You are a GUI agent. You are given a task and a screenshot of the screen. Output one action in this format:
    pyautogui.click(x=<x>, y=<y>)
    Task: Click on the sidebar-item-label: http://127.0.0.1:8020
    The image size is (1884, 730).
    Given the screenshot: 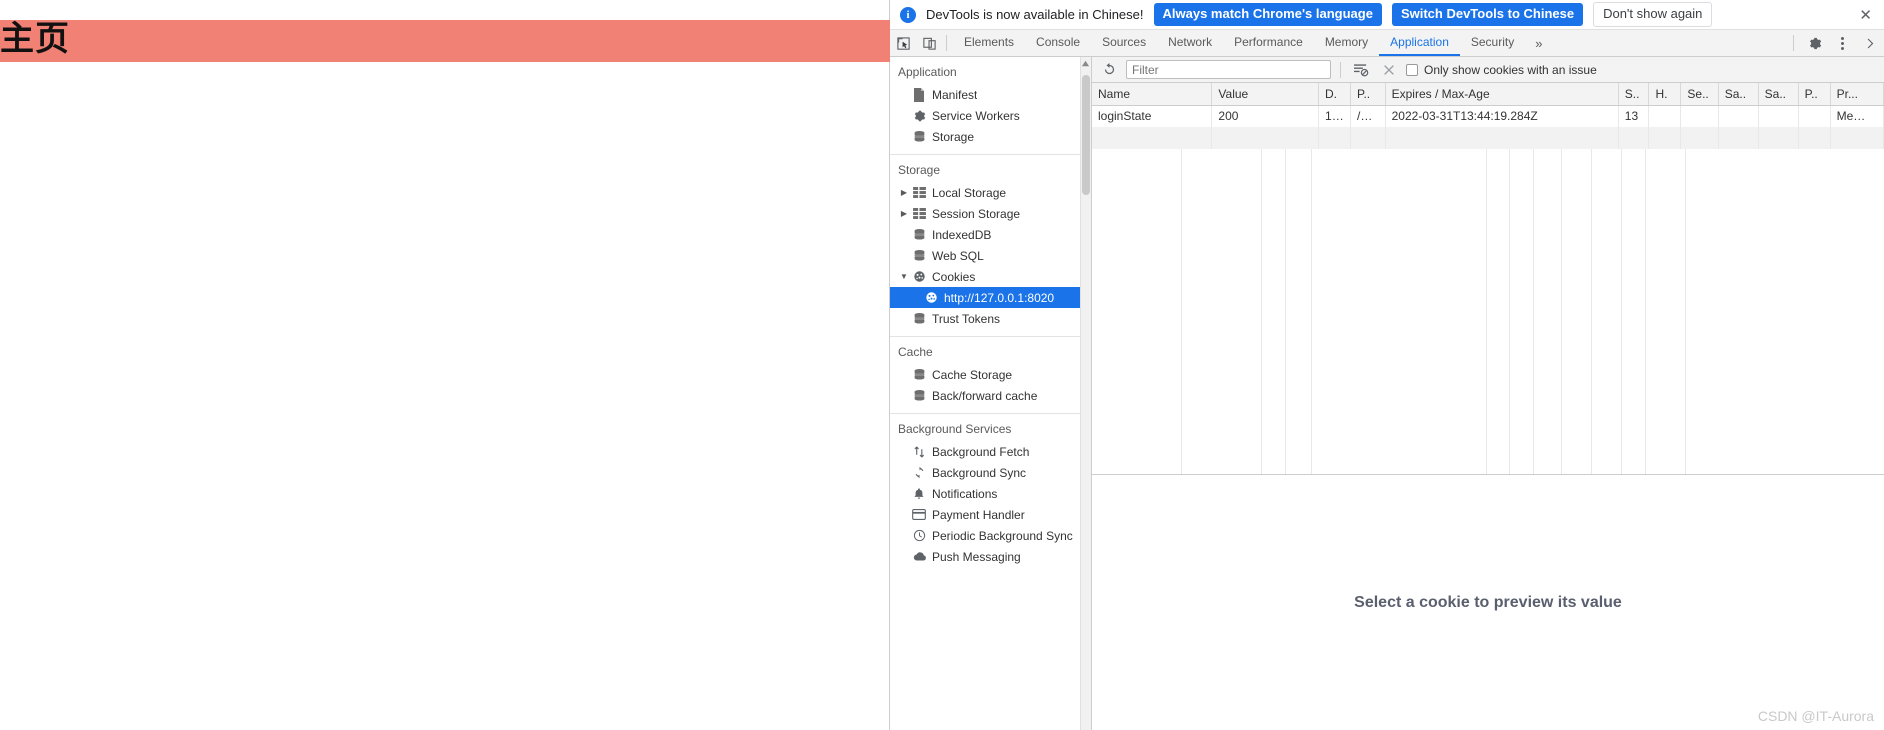 What is the action you would take?
    pyautogui.click(x=999, y=297)
    